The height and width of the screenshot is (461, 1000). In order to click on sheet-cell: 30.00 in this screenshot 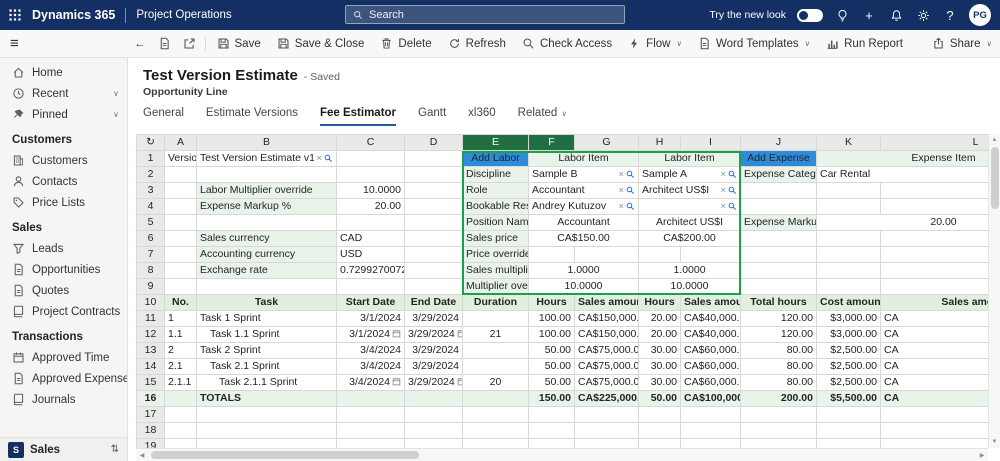, I will do `click(659, 382)`.